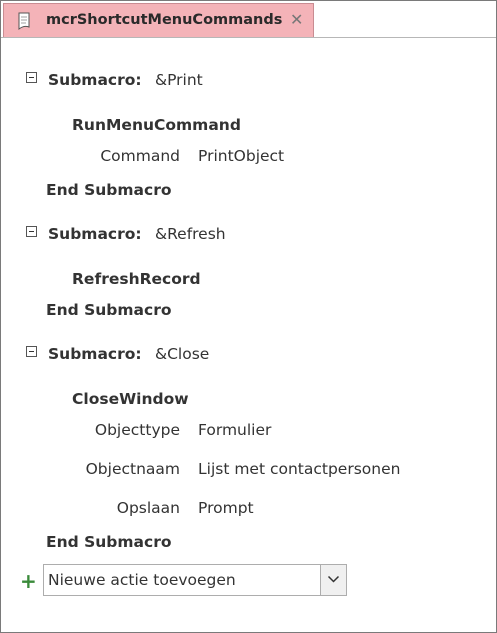  What do you see at coordinates (156, 125) in the screenshot?
I see `action-name: RunMenuCommand` at bounding box center [156, 125].